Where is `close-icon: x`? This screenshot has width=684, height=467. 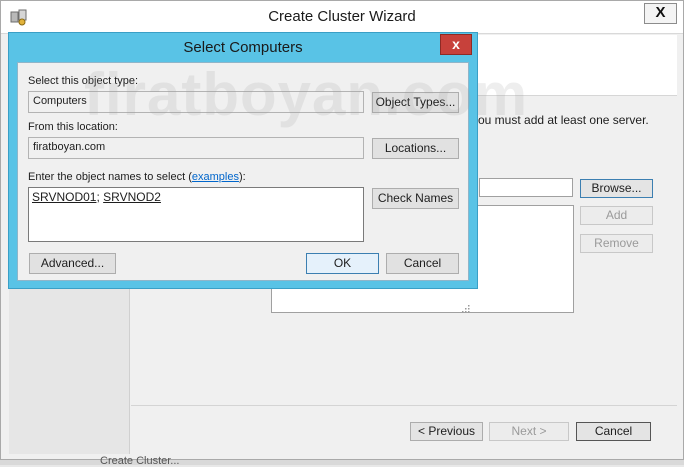 close-icon: x is located at coordinates (456, 44).